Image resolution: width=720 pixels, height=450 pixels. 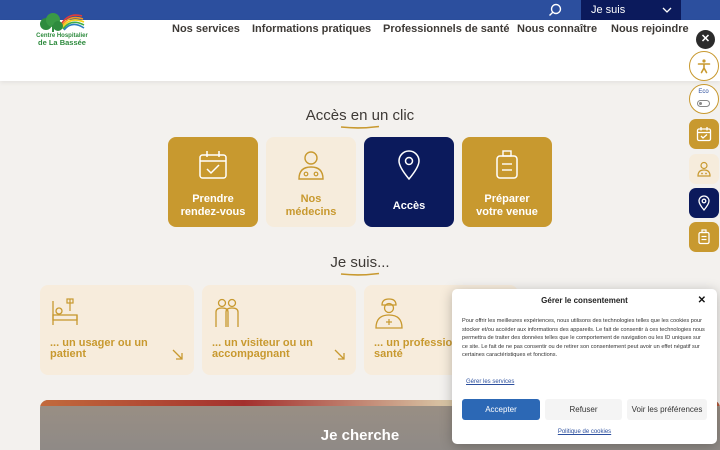 I want to click on quick-card-label: Prendre rendez-vous, so click(x=213, y=205).